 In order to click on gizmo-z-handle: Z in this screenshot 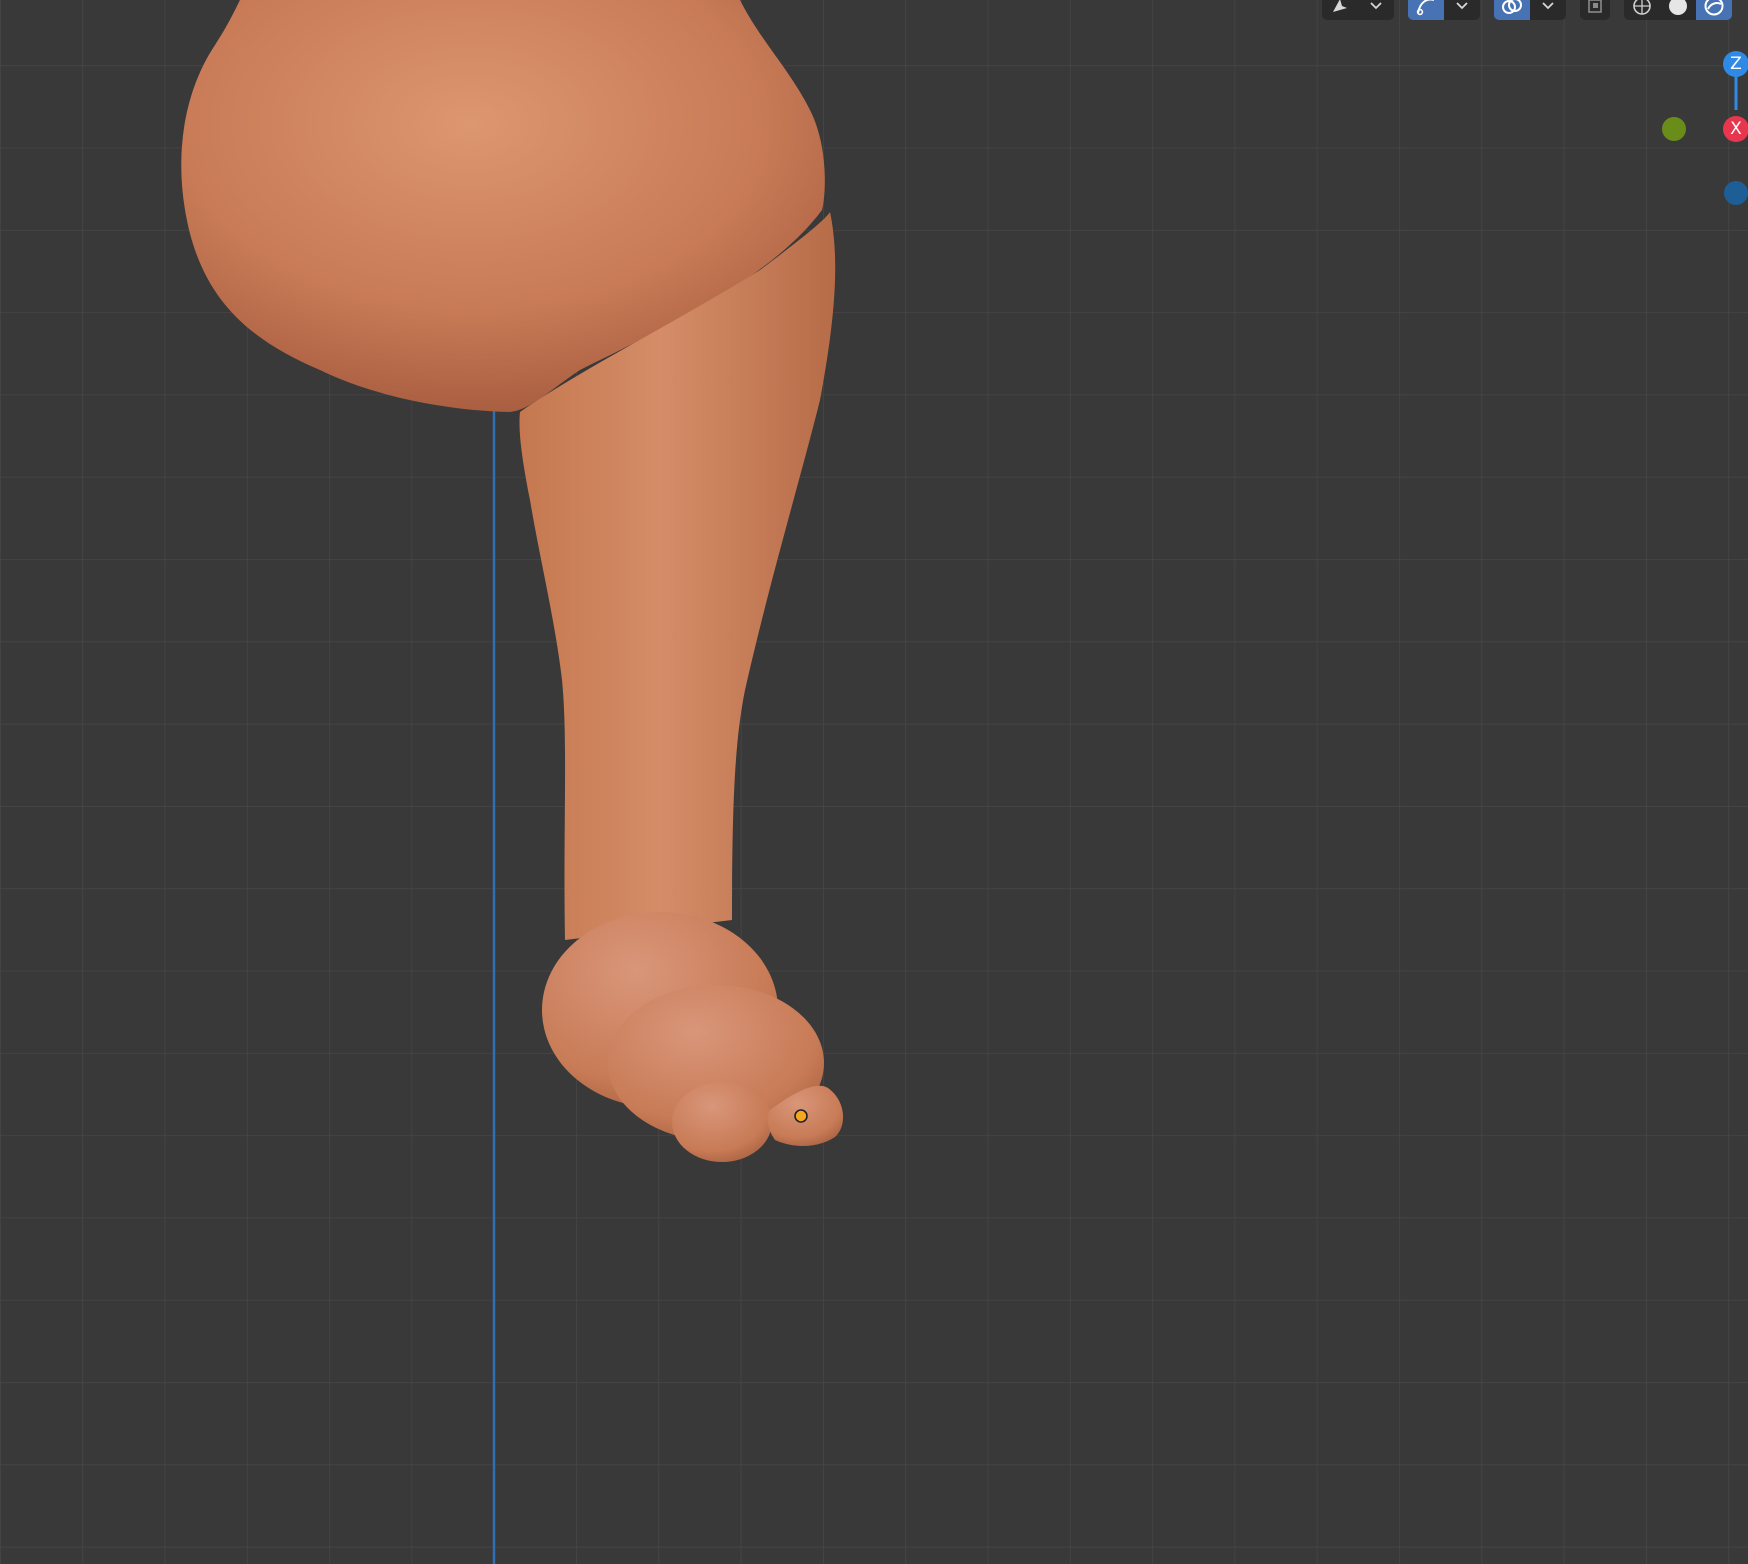, I will do `click(1735, 64)`.